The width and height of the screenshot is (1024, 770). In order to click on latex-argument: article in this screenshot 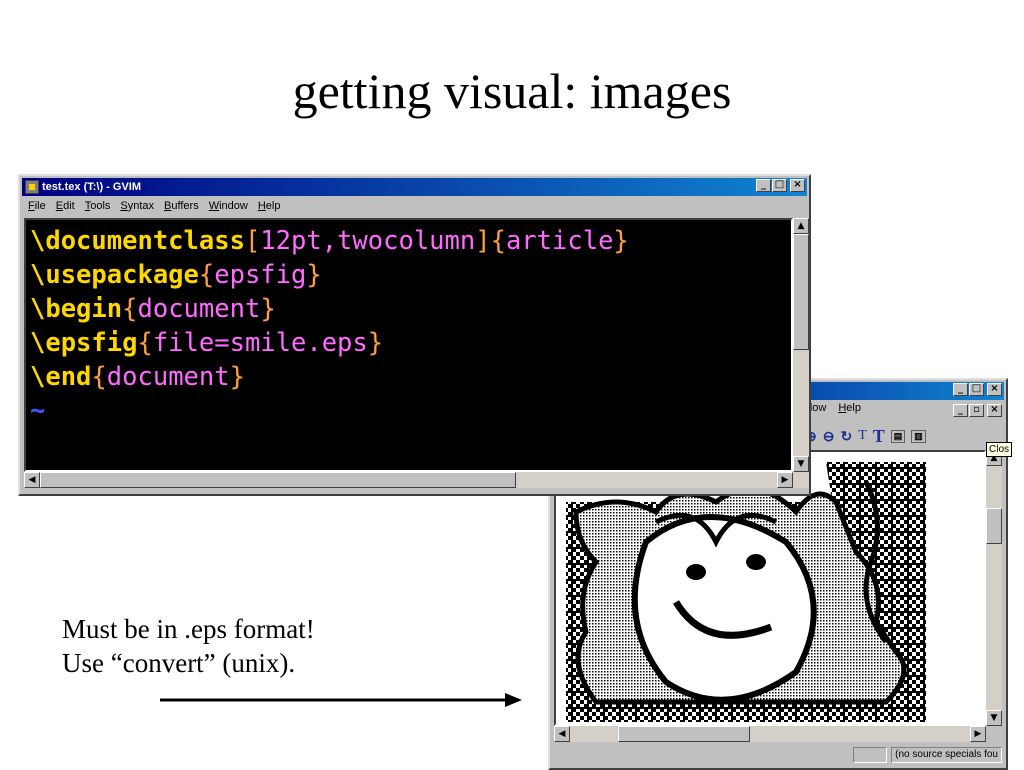, I will do `click(559, 241)`.